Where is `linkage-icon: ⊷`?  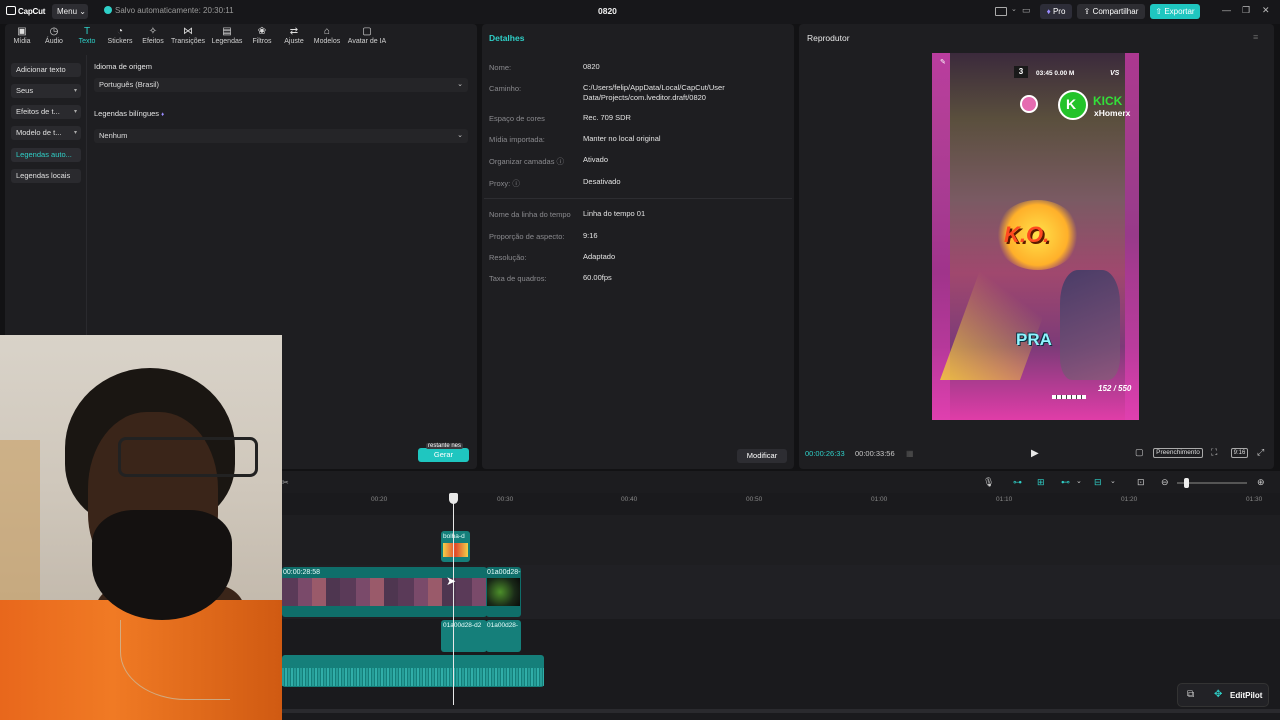
linkage-icon: ⊷ is located at coordinates (1065, 482).